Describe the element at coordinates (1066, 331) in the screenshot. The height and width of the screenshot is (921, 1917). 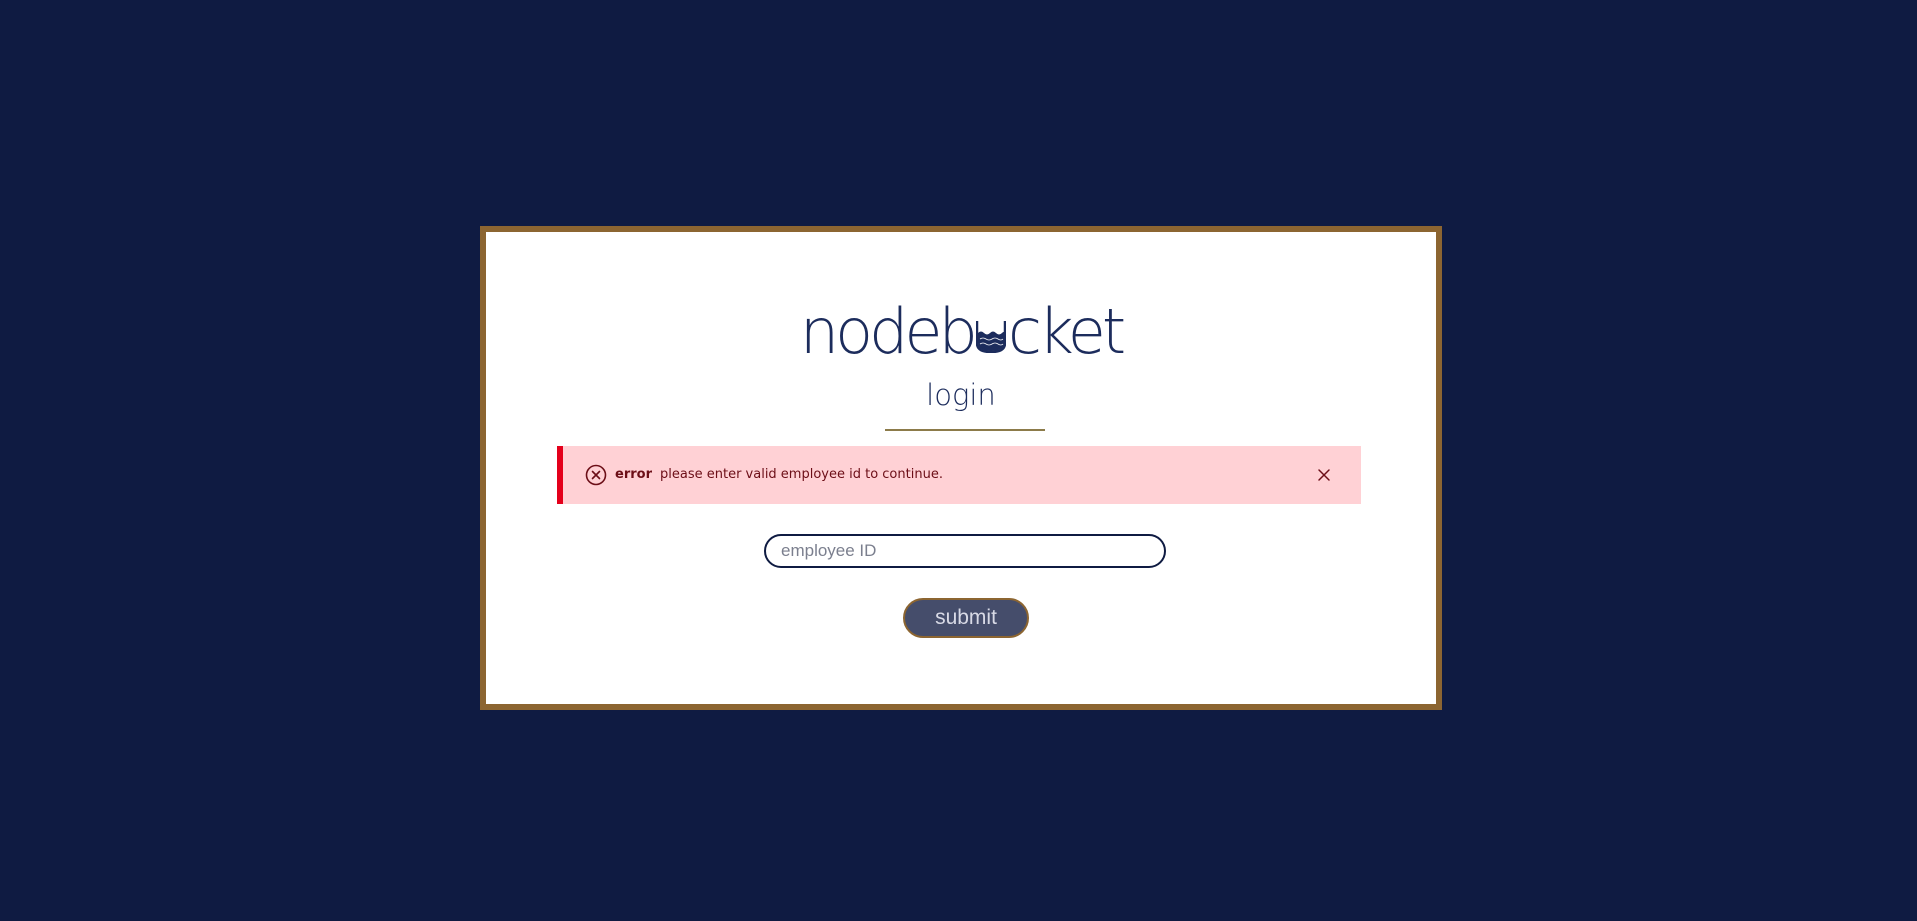
I see `logo-text-end: cket` at that location.